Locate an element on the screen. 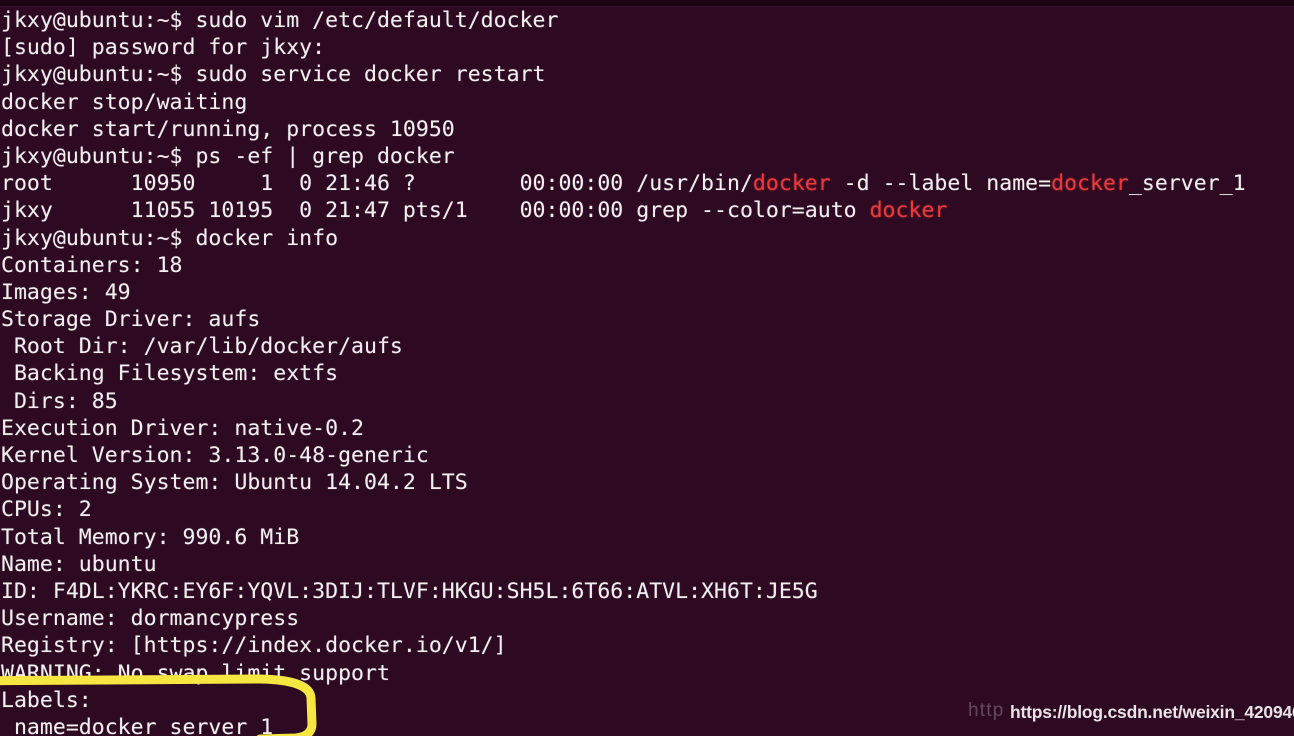 The height and width of the screenshot is (736, 1294). terminal-text: docker start/running, process 10950 is located at coordinates (228, 129).